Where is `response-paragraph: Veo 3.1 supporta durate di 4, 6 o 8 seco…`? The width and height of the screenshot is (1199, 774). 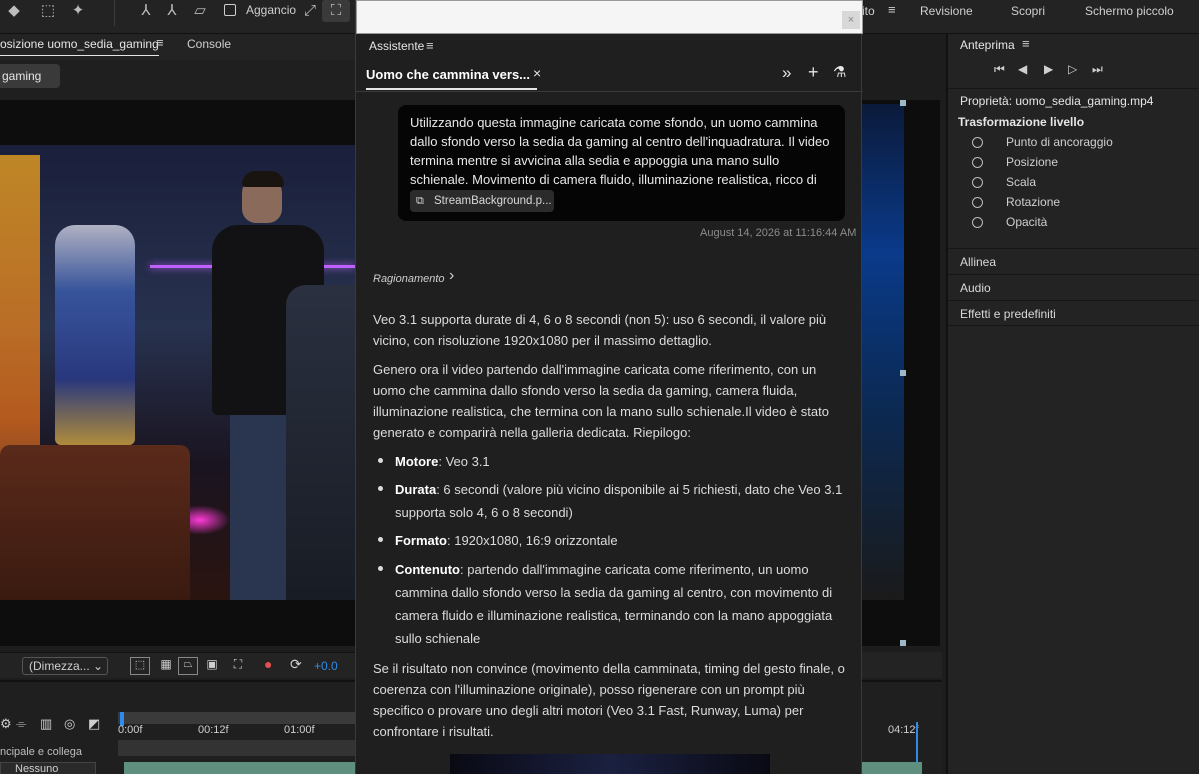
response-paragraph: Veo 3.1 supporta durate di 4, 6 o 8 seco… is located at coordinates (600, 330).